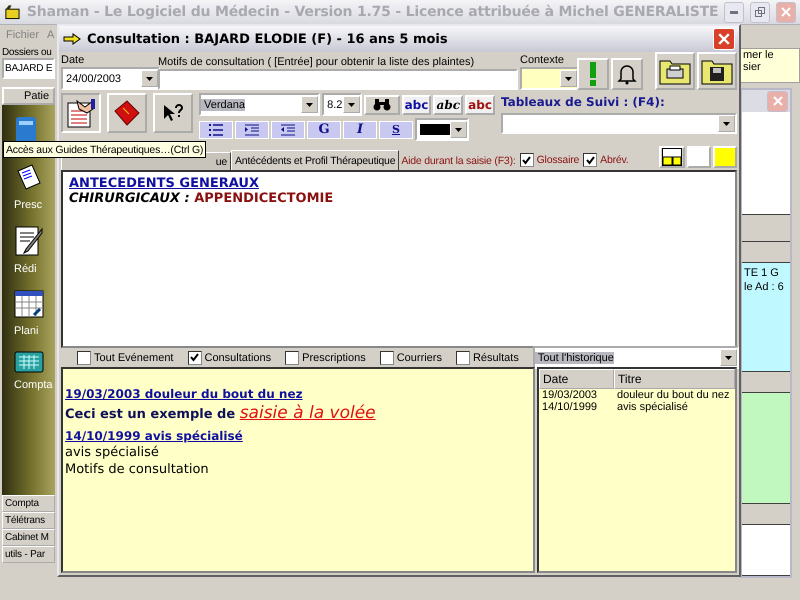 Image resolution: width=800 pixels, height=600 pixels. What do you see at coordinates (593, 74) in the screenshot?
I see `exclamation-icon` at bounding box center [593, 74].